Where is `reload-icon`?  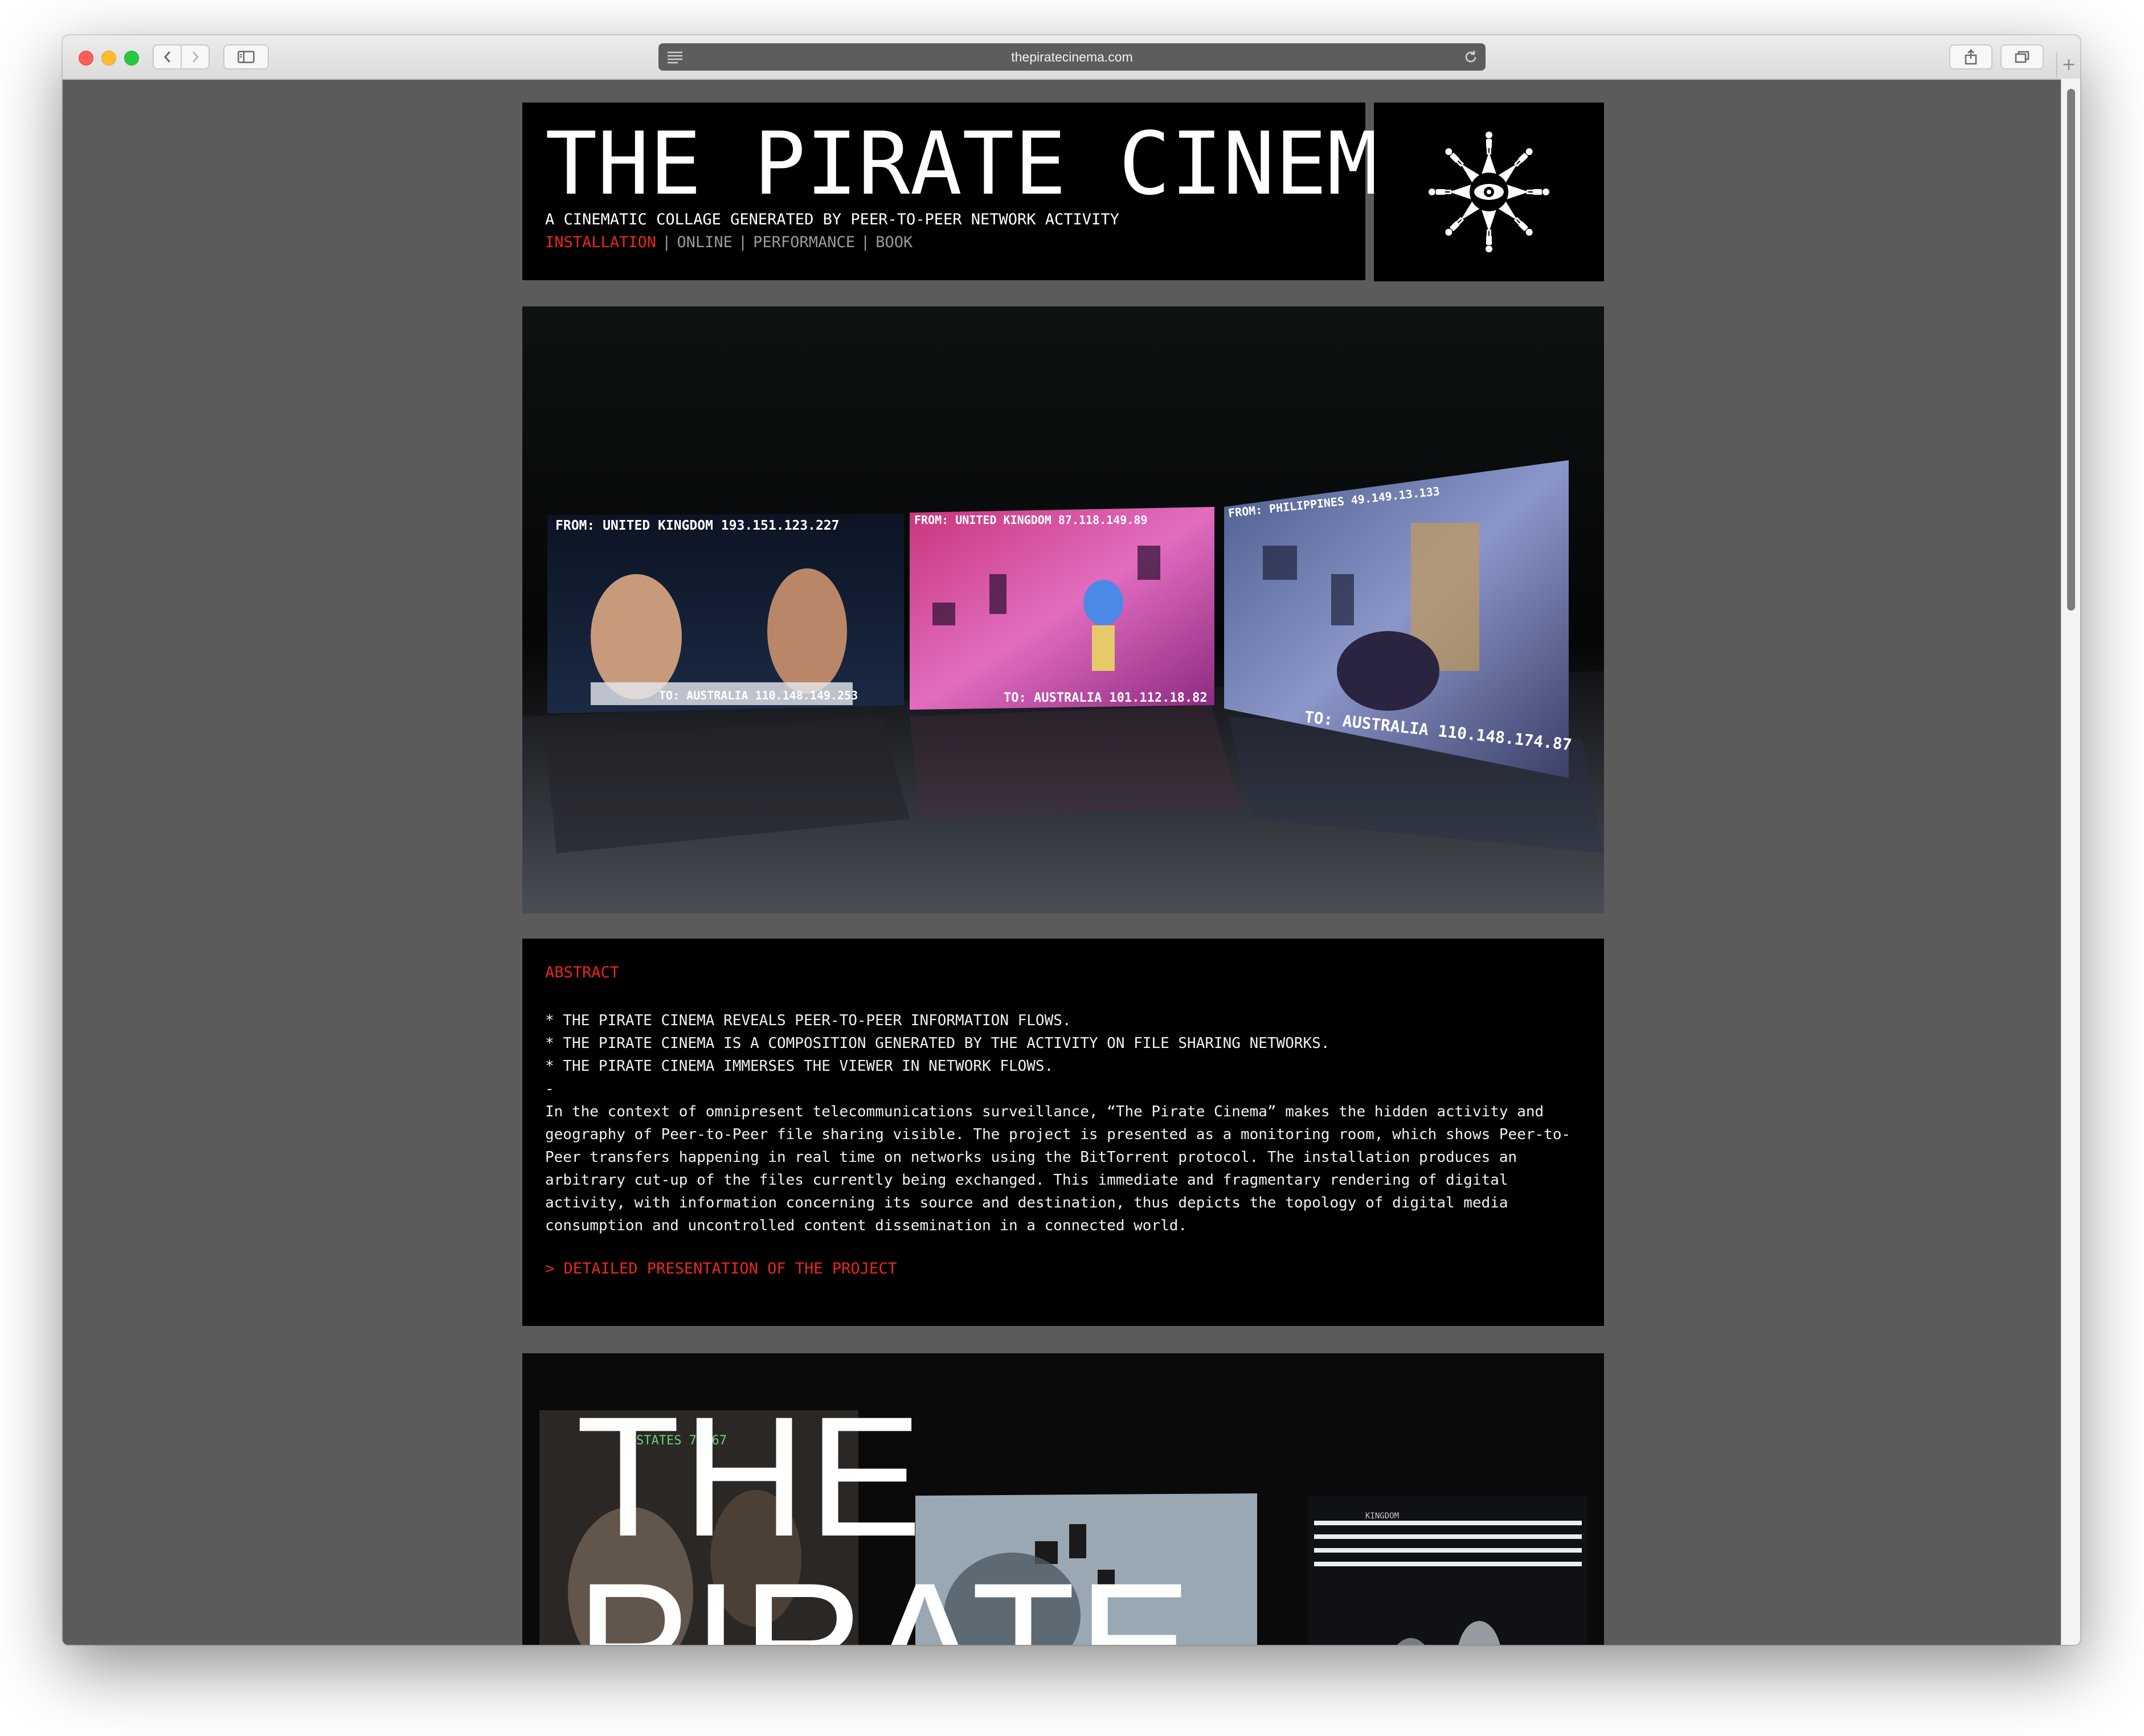
reload-icon is located at coordinates (1471, 57).